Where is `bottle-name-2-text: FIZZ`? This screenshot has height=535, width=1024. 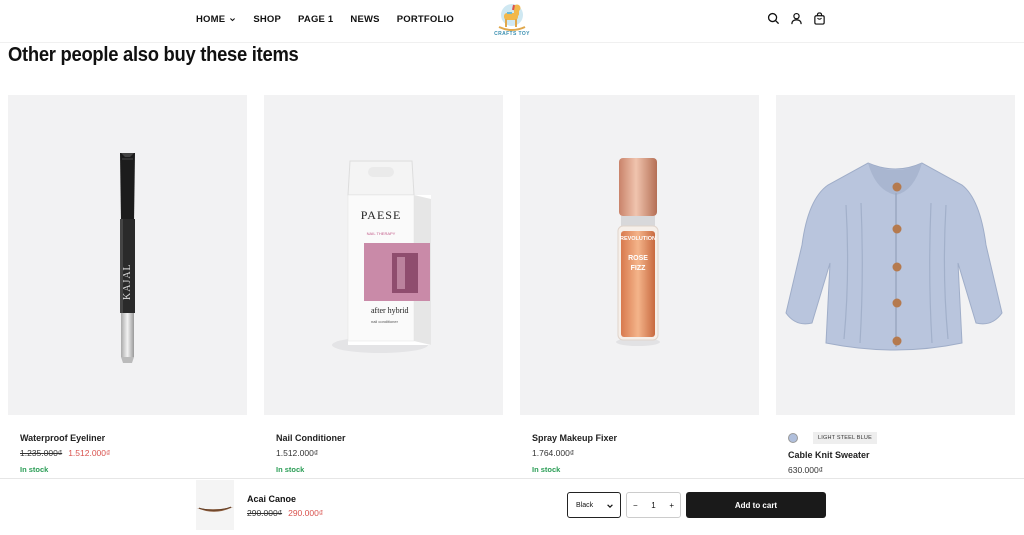 bottle-name-2-text: FIZZ is located at coordinates (638, 268).